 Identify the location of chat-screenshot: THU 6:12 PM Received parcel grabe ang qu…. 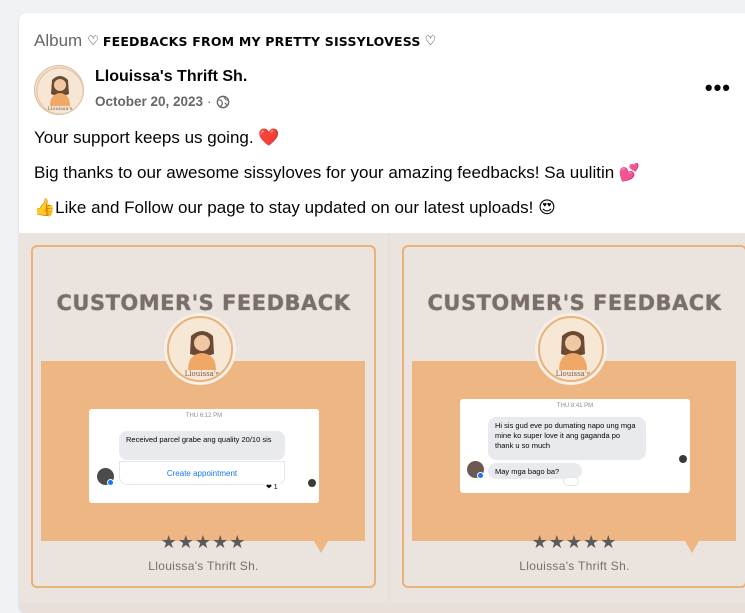
(204, 456).